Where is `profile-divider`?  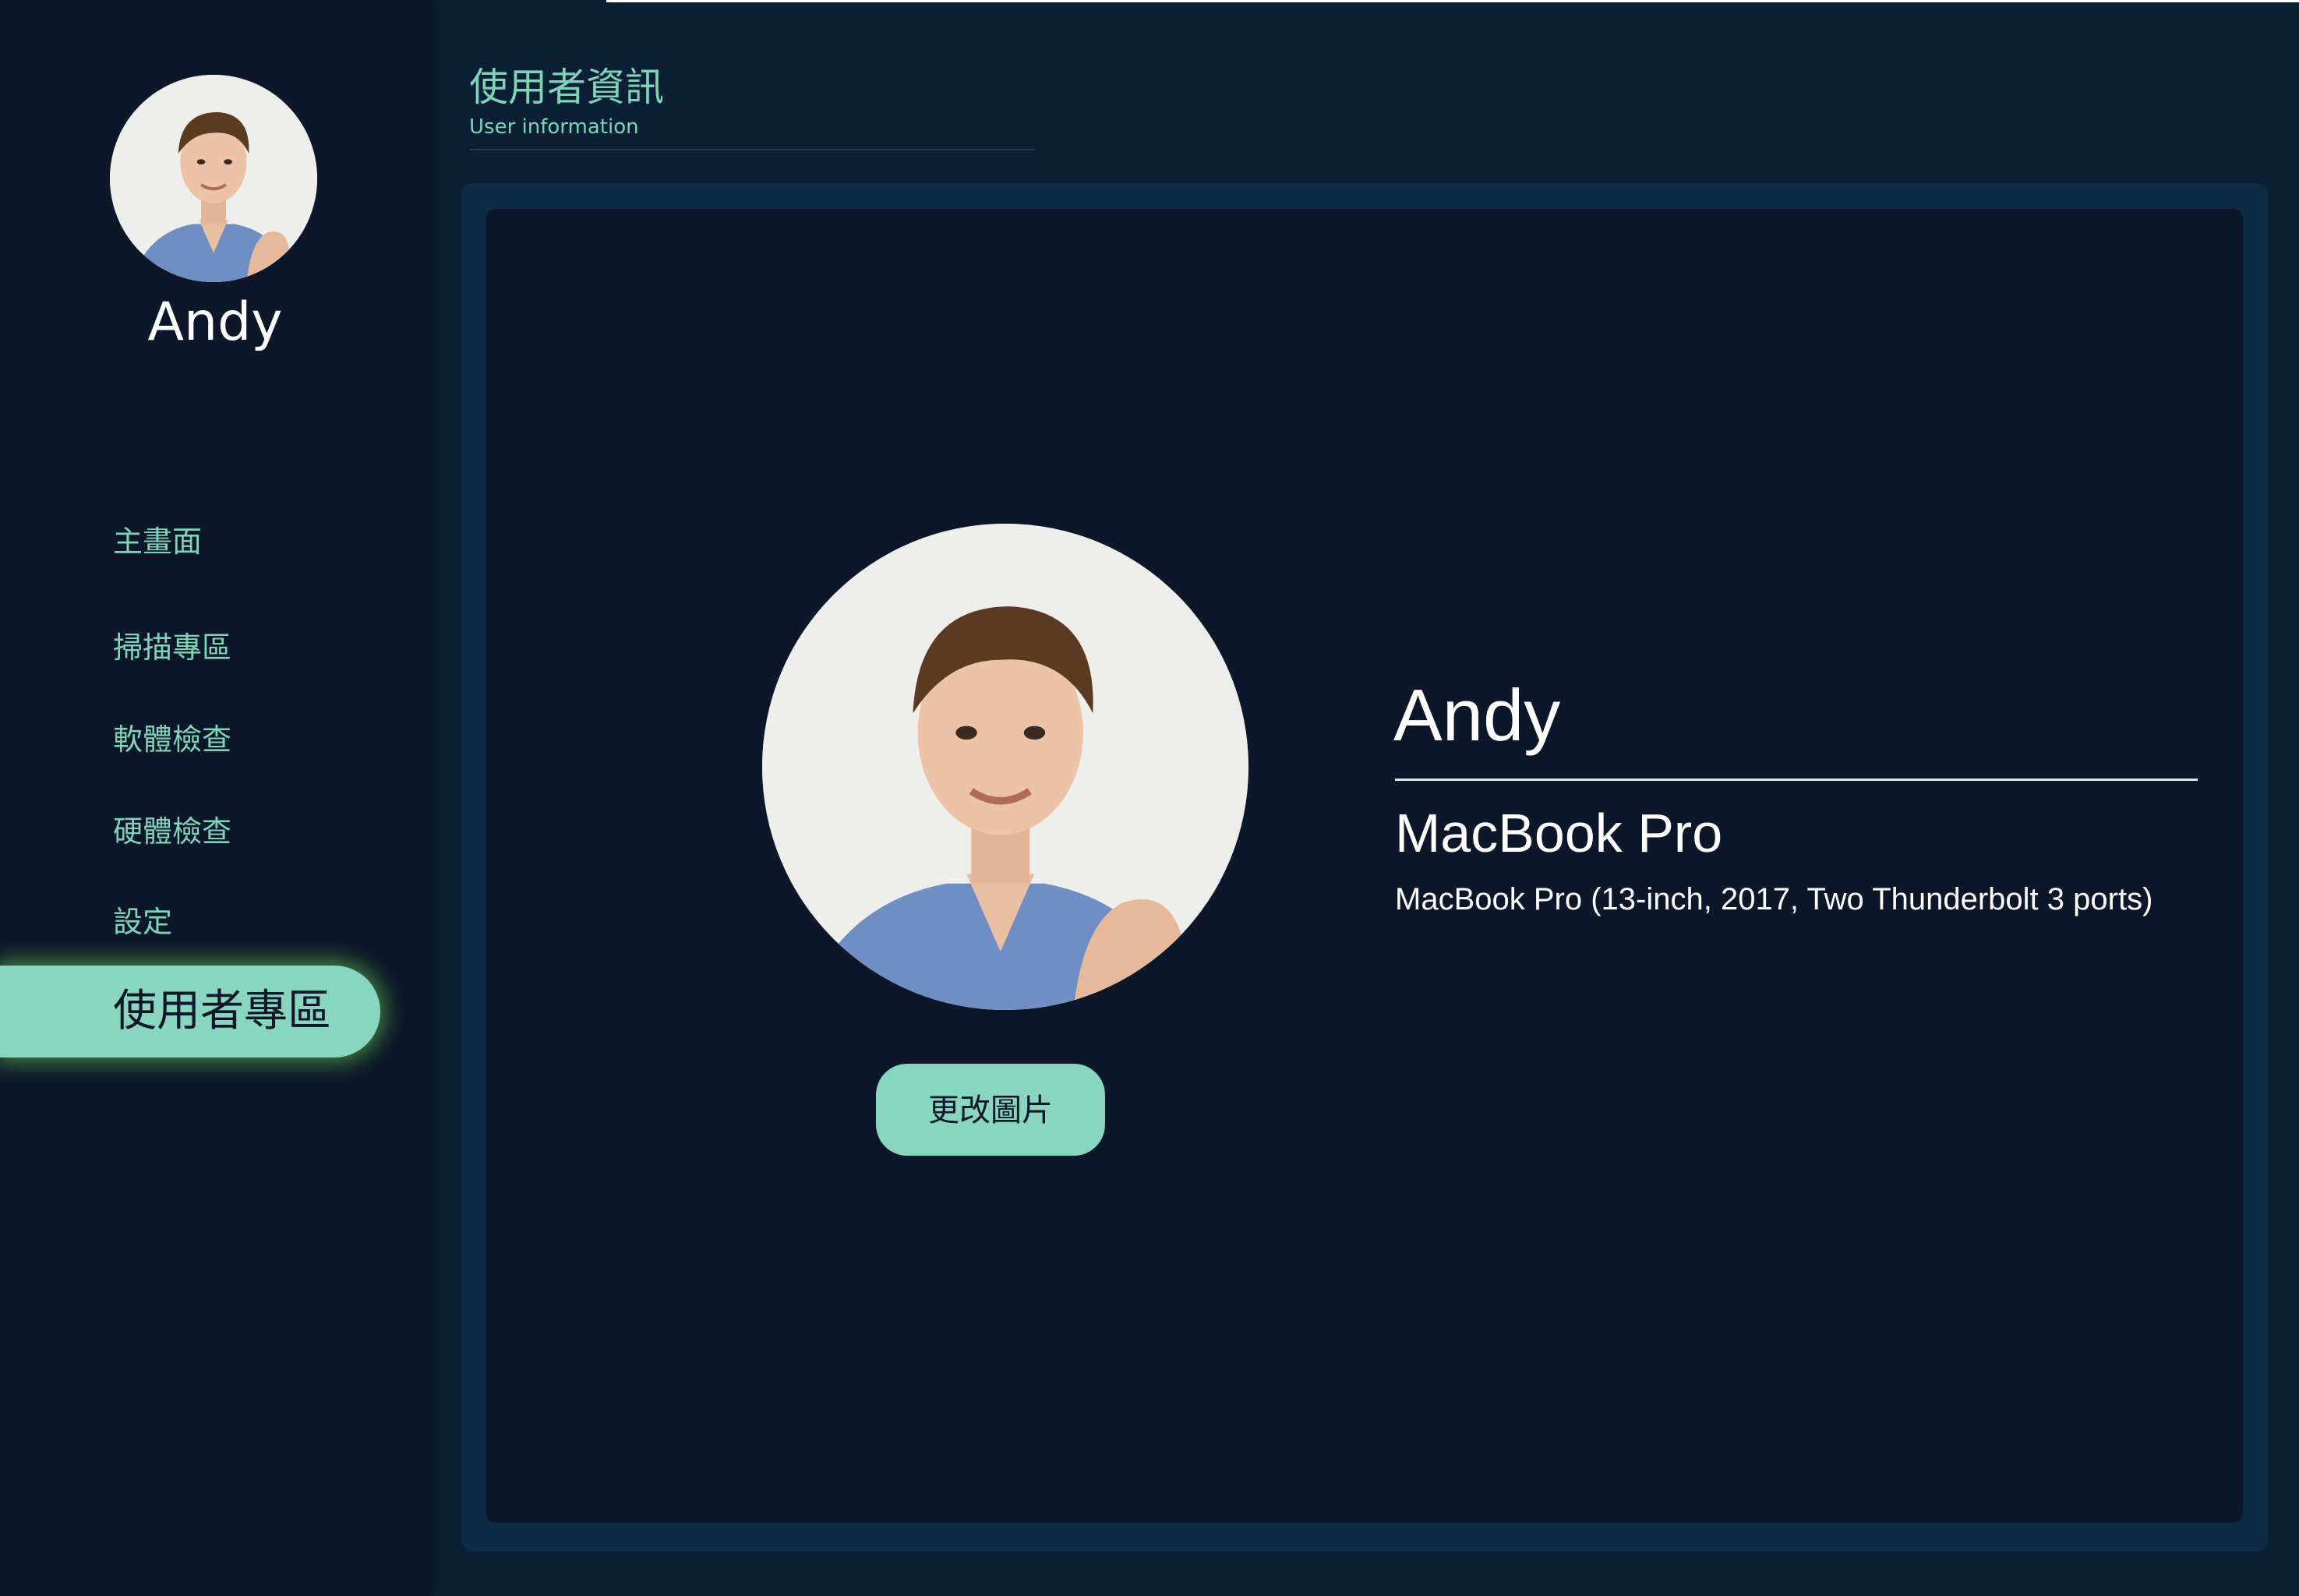 profile-divider is located at coordinates (1796, 780).